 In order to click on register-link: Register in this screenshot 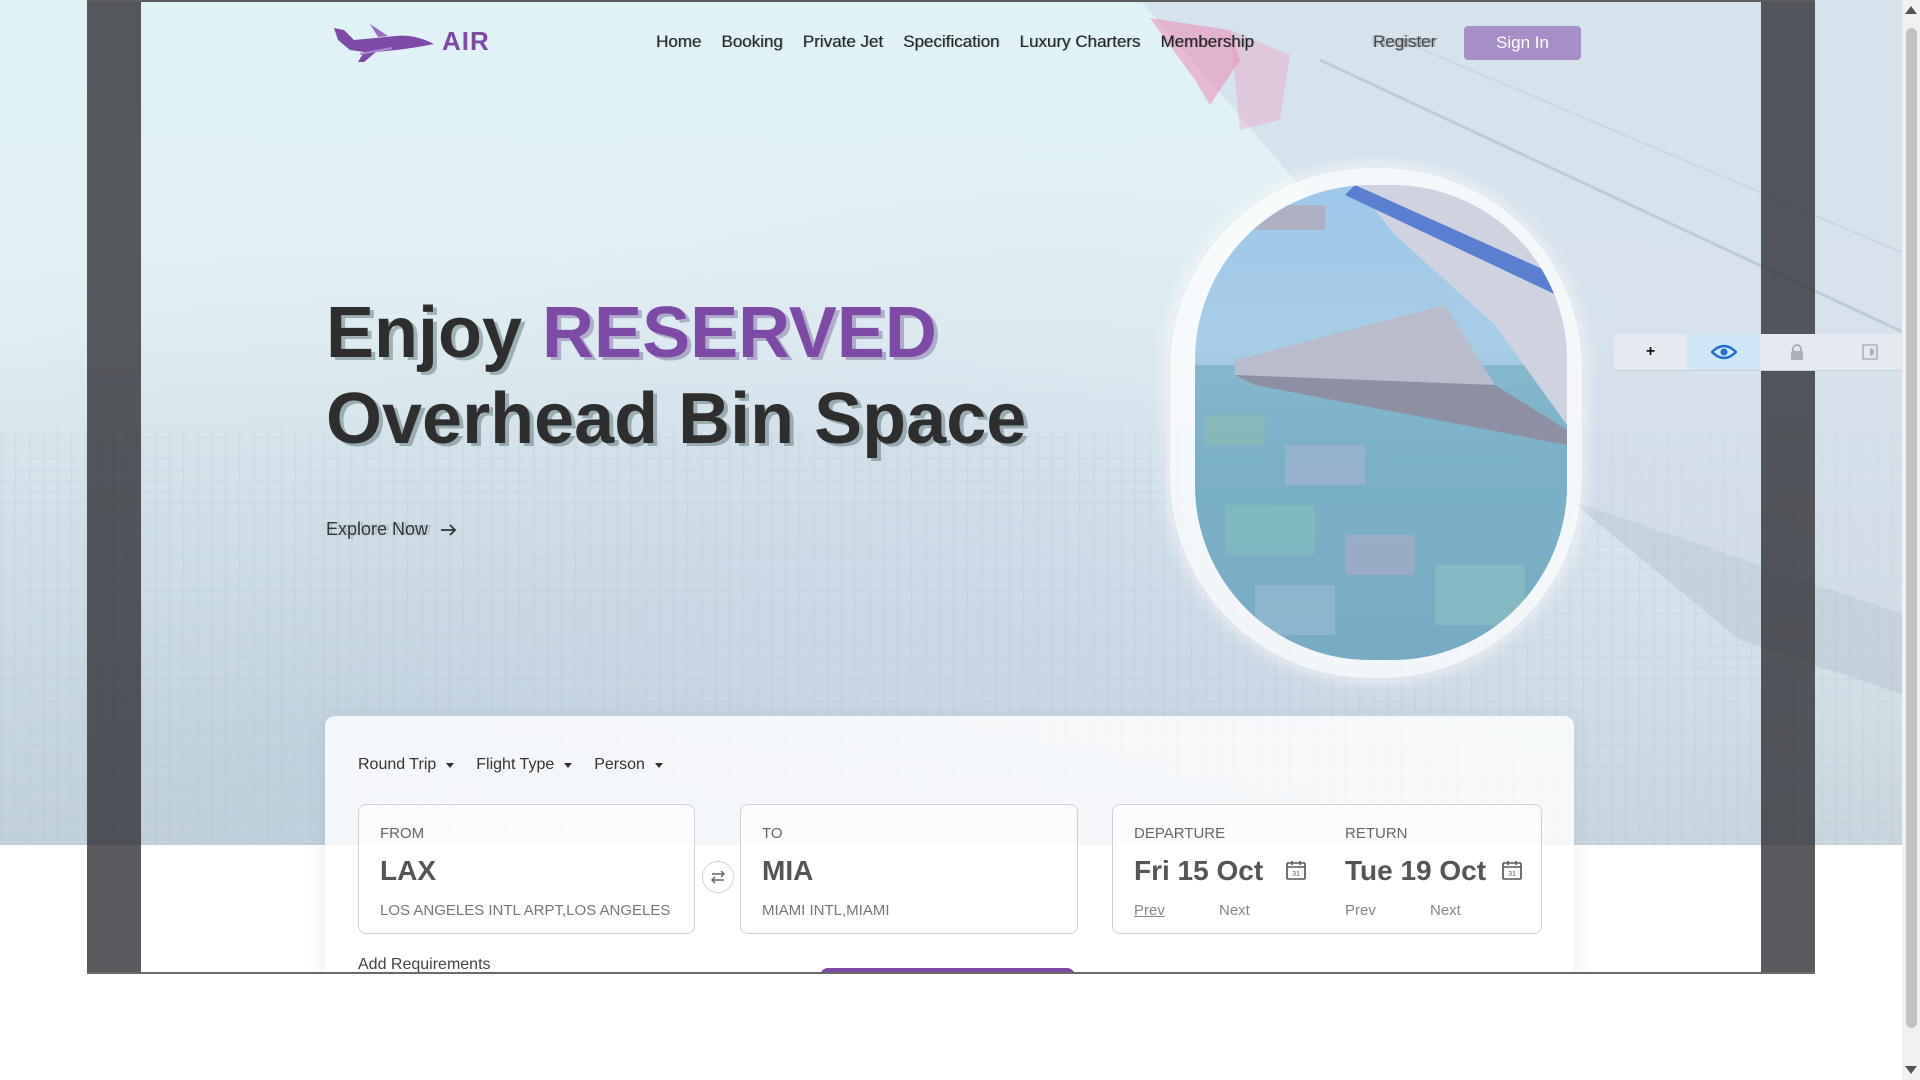, I will do `click(1404, 42)`.